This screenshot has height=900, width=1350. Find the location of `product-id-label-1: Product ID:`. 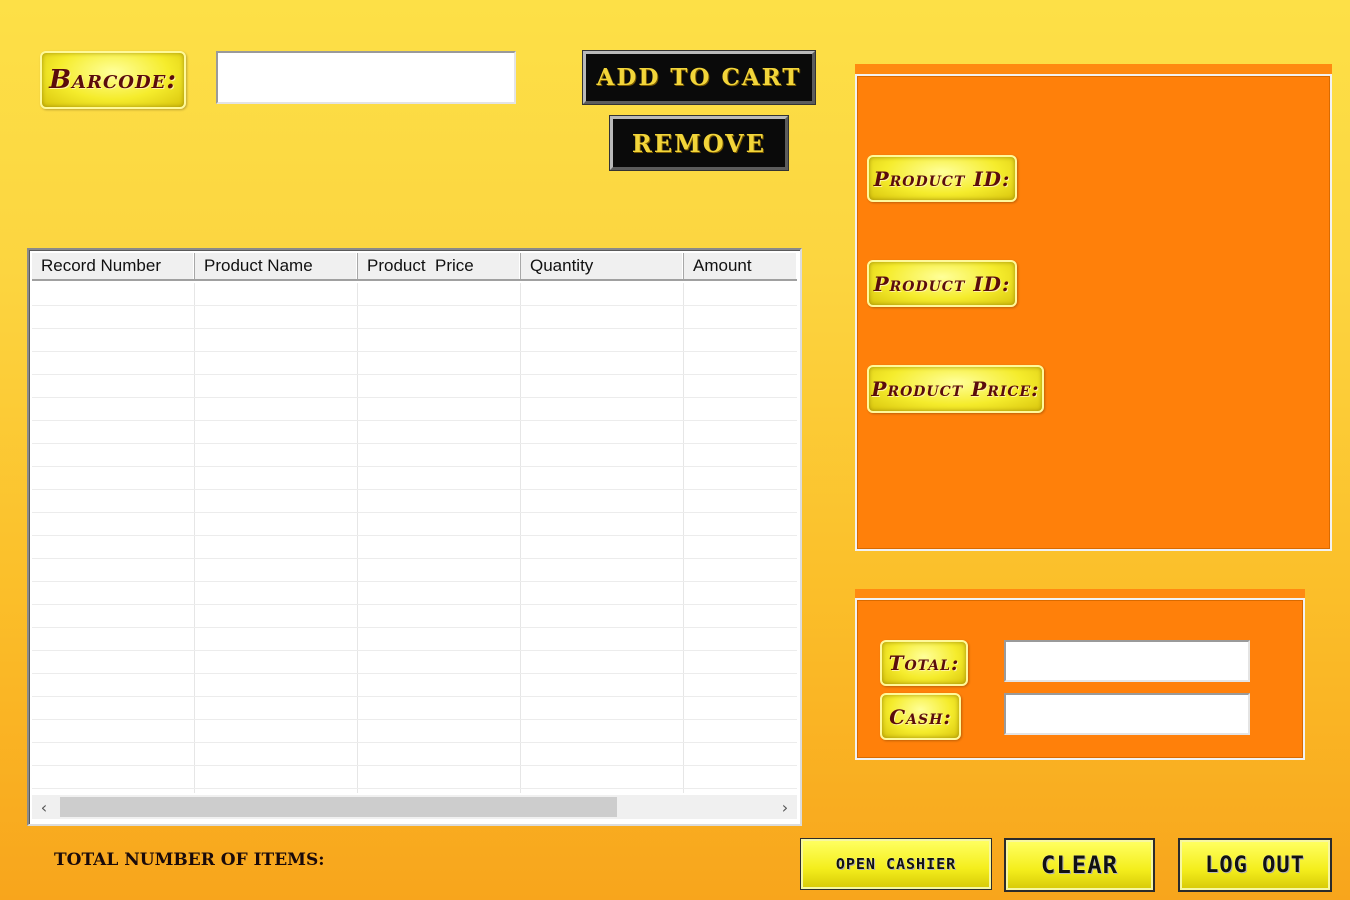

product-id-label-1: Product ID: is located at coordinates (942, 178).